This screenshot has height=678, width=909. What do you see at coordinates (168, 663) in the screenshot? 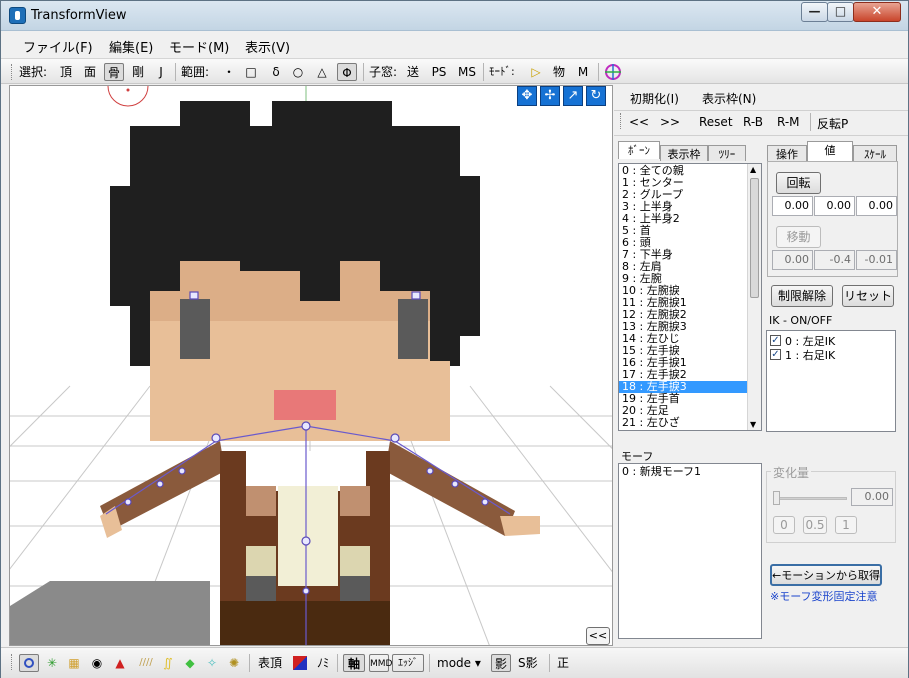
I see `weight-display-icon: ∬` at bounding box center [168, 663].